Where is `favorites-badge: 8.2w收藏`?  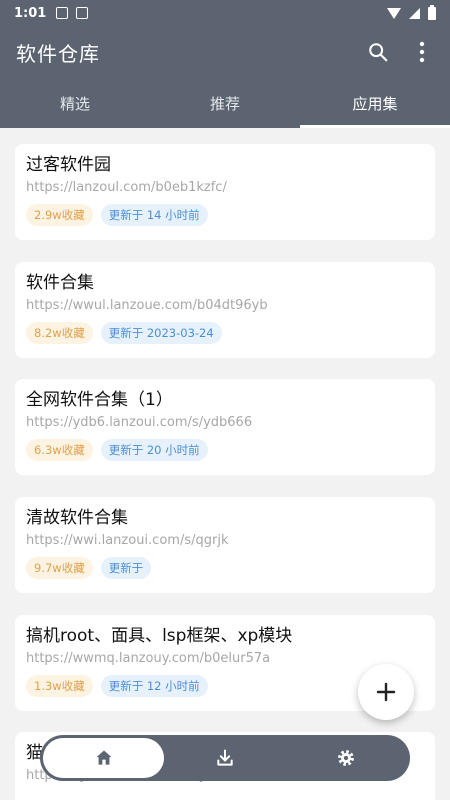
favorites-badge: 8.2w收藏 is located at coordinates (59, 333).